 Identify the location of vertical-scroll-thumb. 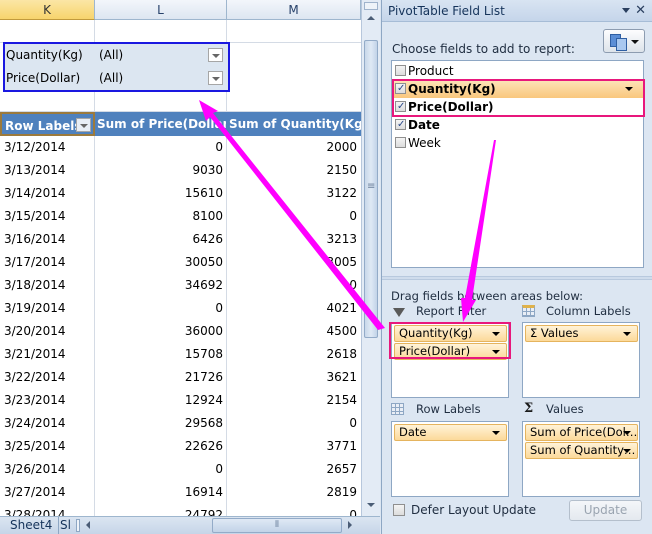
(371, 189).